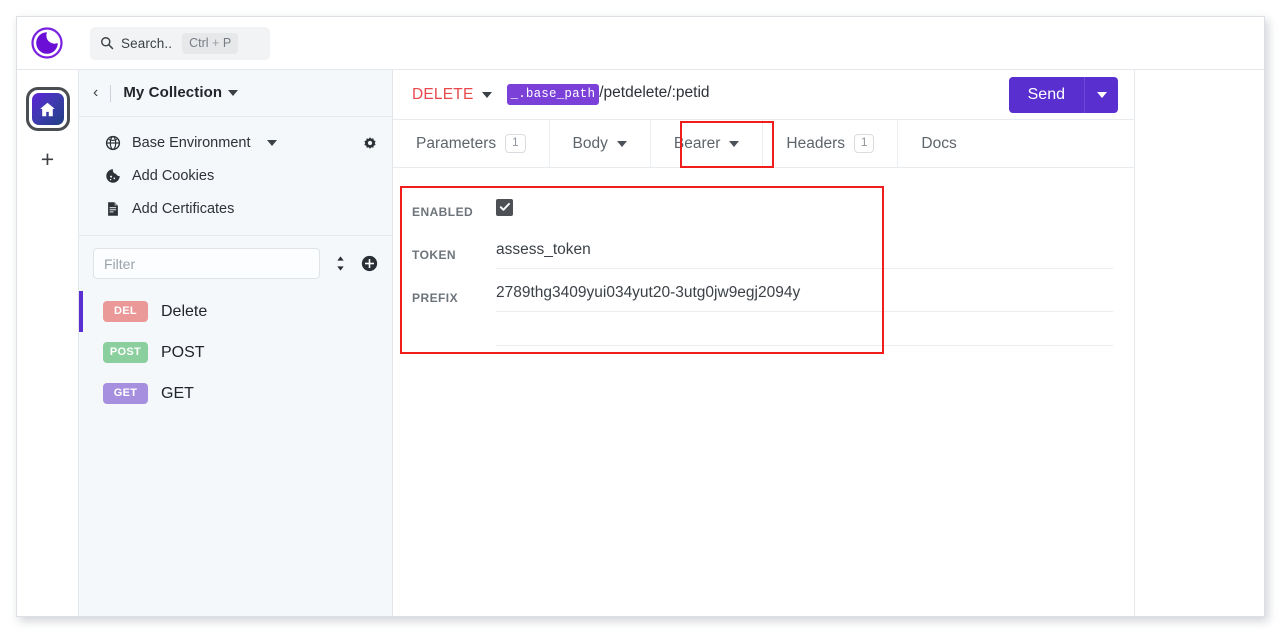 Image resolution: width=1280 pixels, height=637 pixels. I want to click on header-divider, so click(111, 93).